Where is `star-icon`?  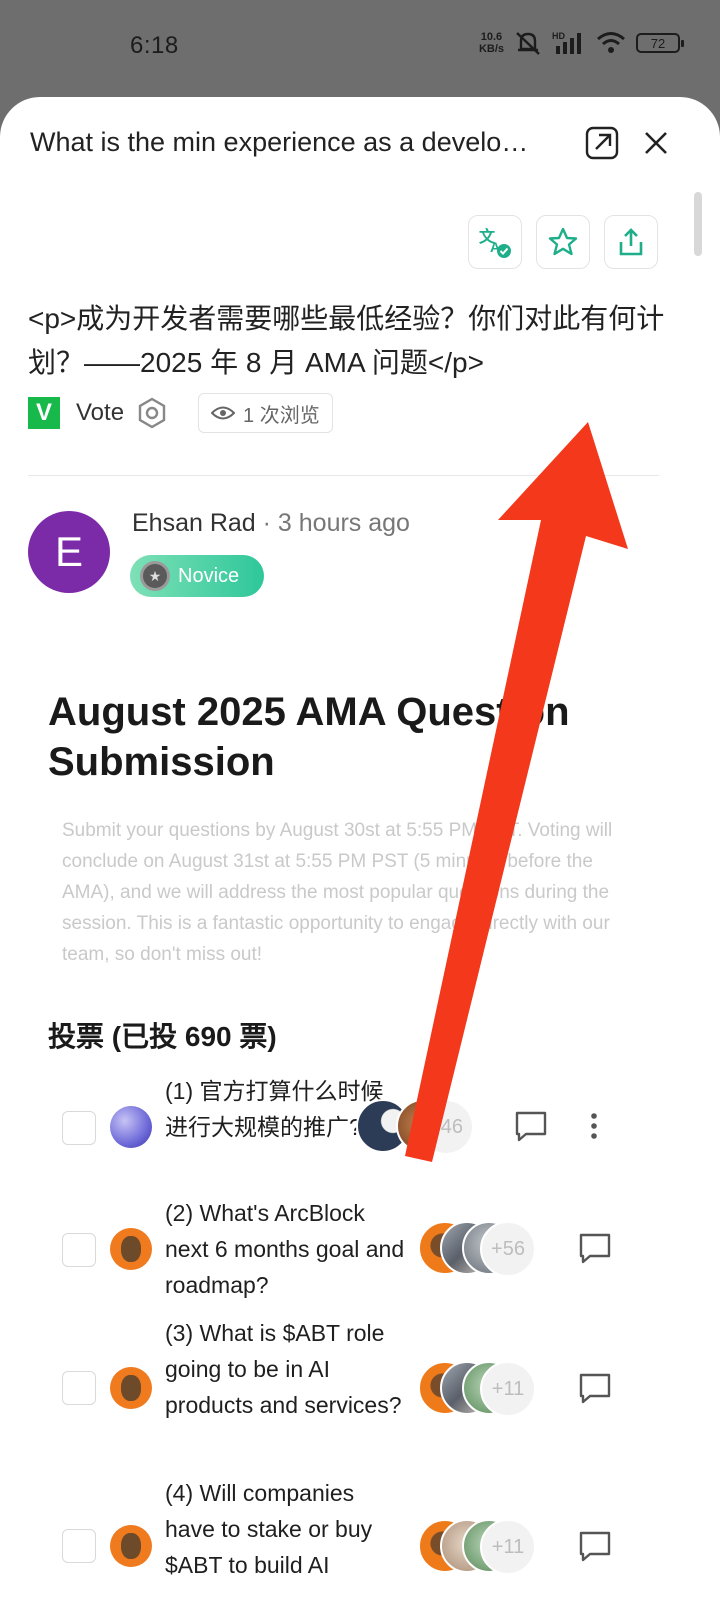
star-icon is located at coordinates (563, 241).